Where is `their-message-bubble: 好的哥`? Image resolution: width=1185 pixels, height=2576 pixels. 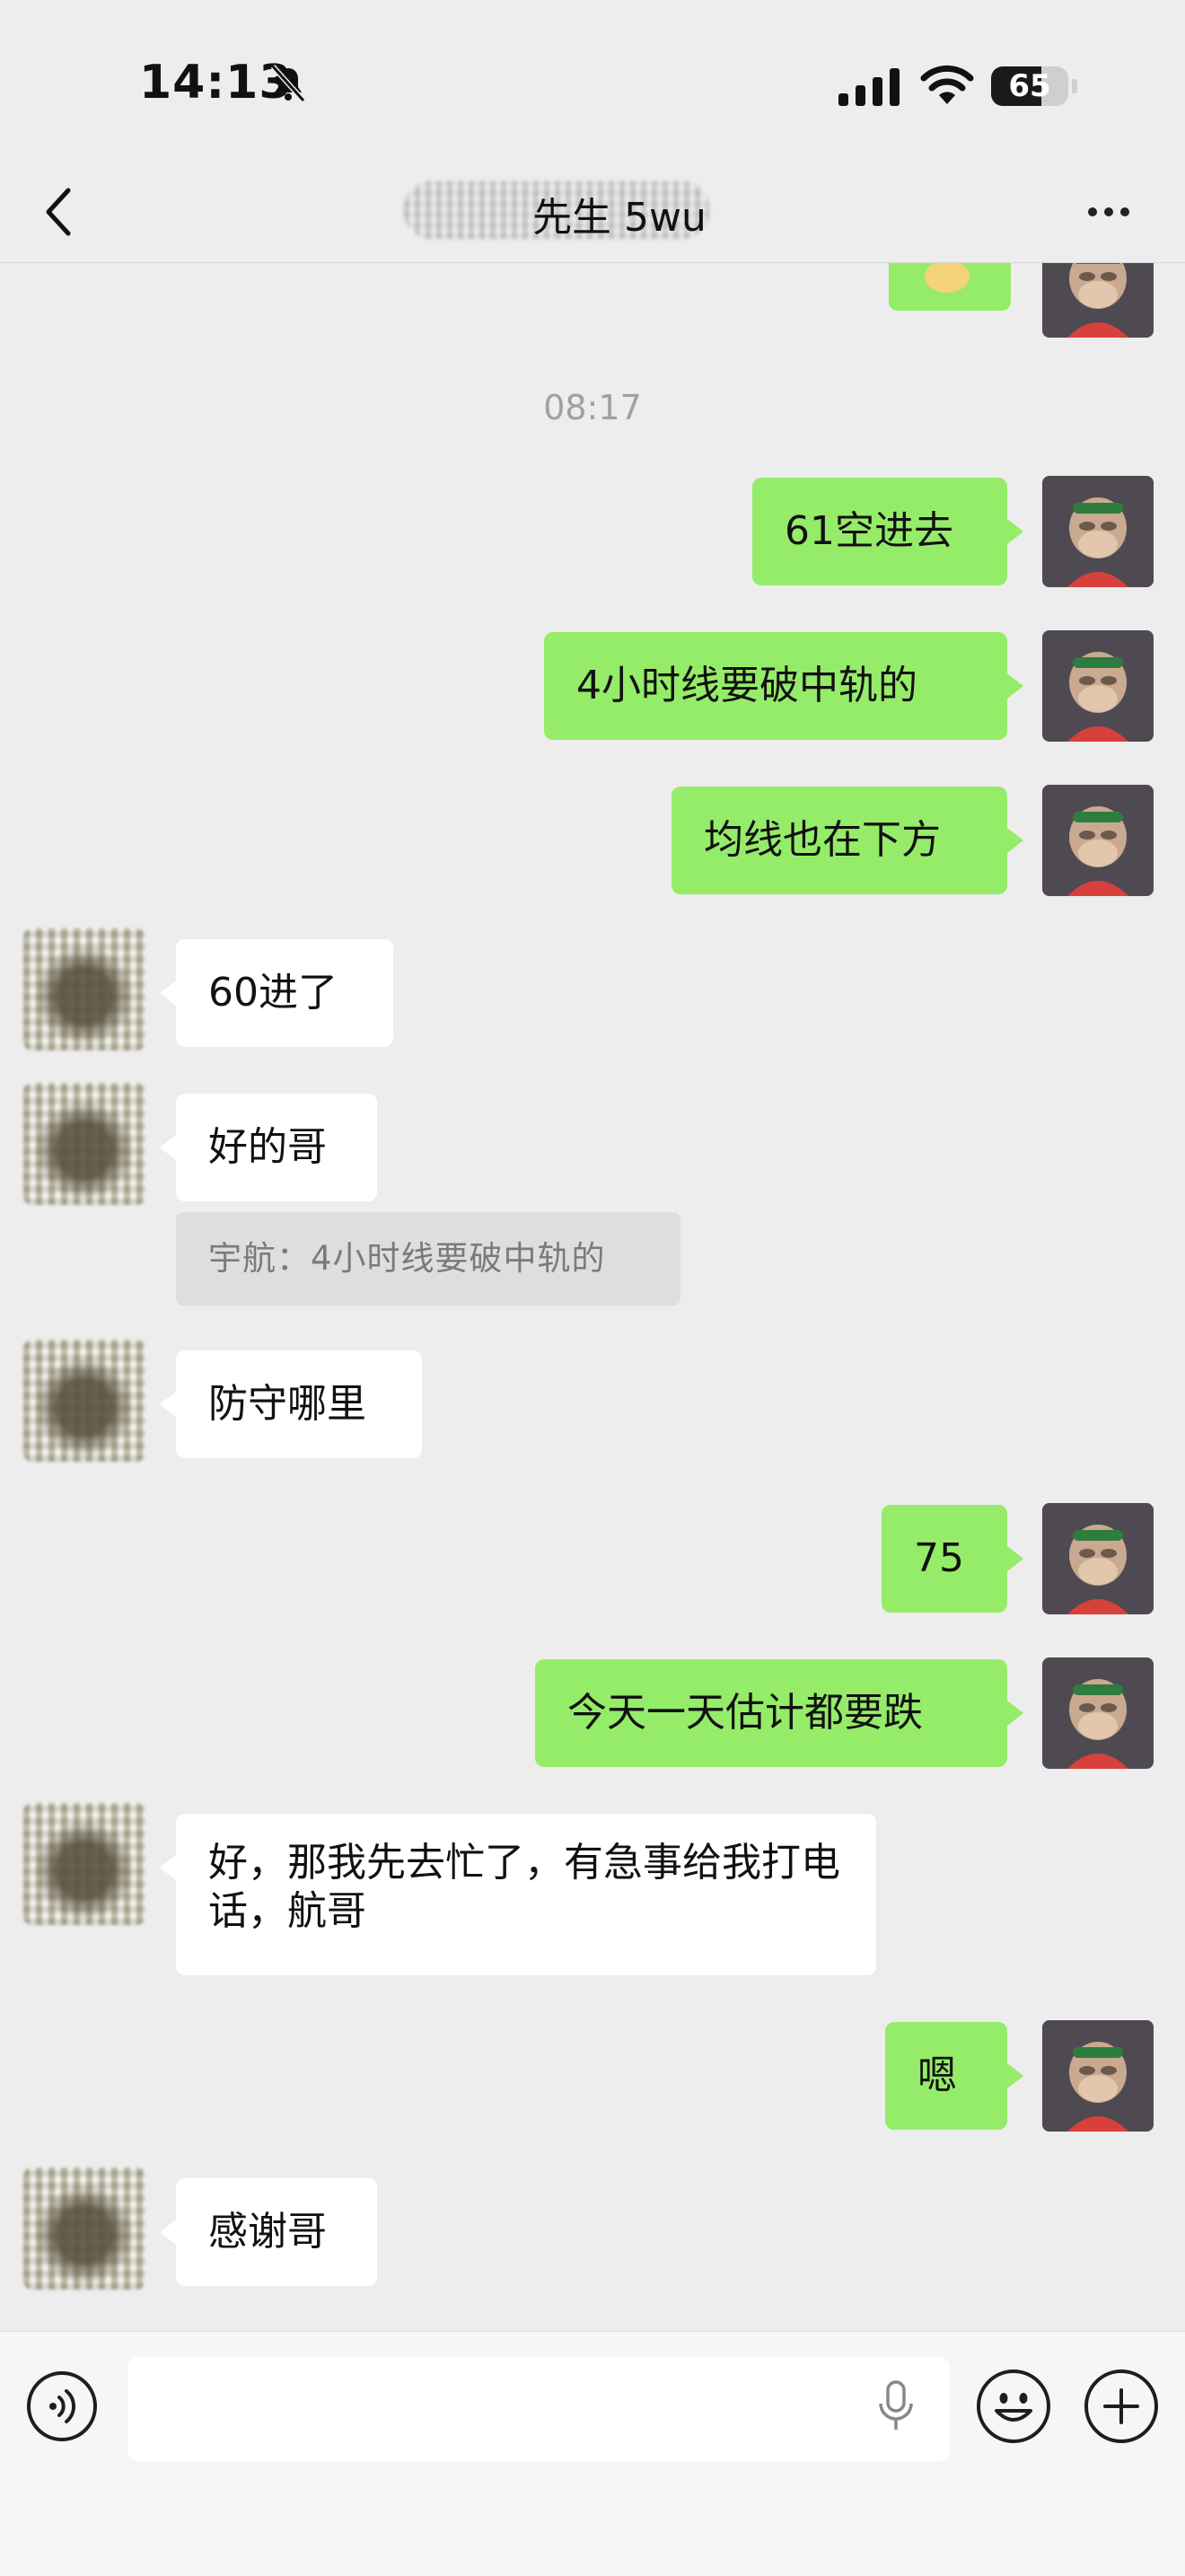 their-message-bubble: 好的哥 is located at coordinates (276, 1147).